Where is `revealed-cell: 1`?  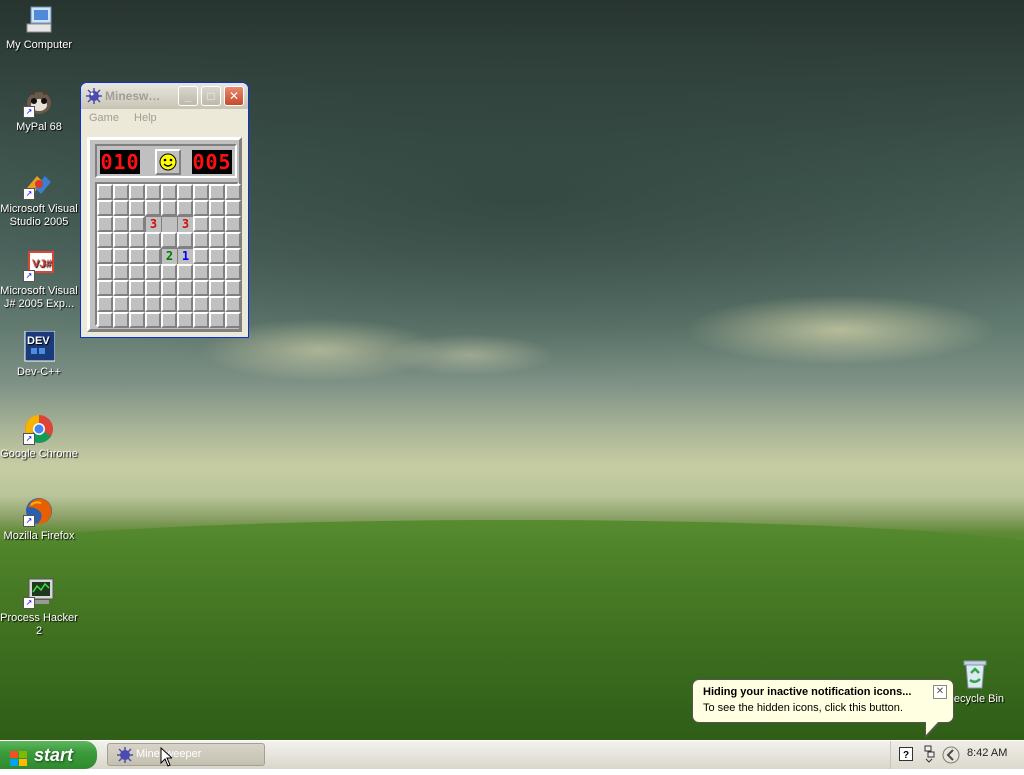 revealed-cell: 1 is located at coordinates (185, 256).